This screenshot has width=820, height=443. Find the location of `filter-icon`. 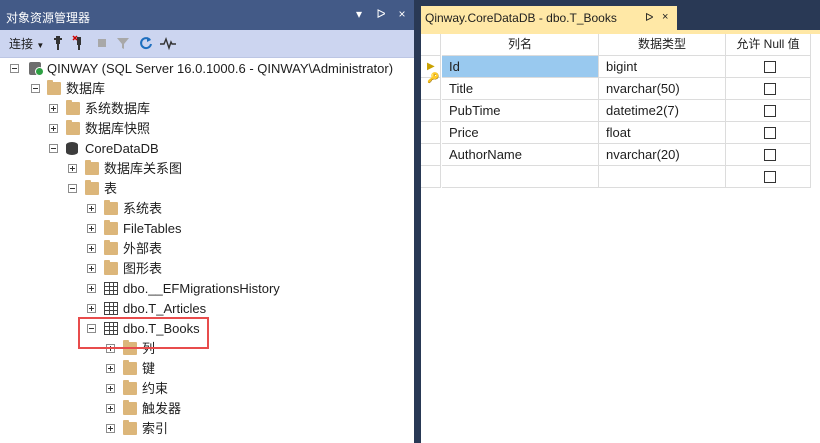

filter-icon is located at coordinates (123, 44).